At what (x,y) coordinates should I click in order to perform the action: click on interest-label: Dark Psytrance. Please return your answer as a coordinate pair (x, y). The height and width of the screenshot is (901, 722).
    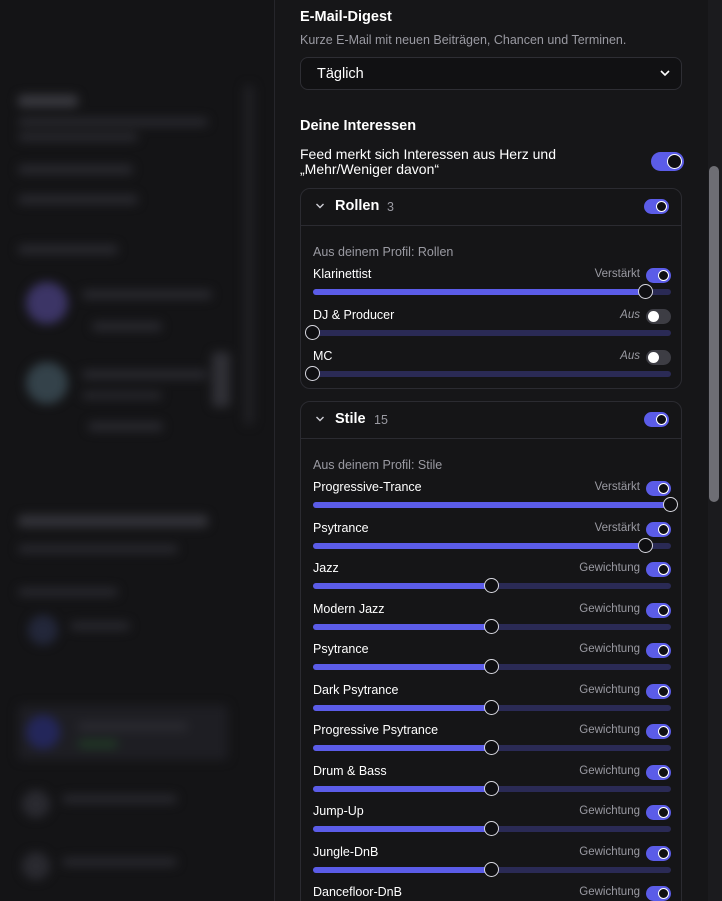
    Looking at the image, I should click on (356, 690).